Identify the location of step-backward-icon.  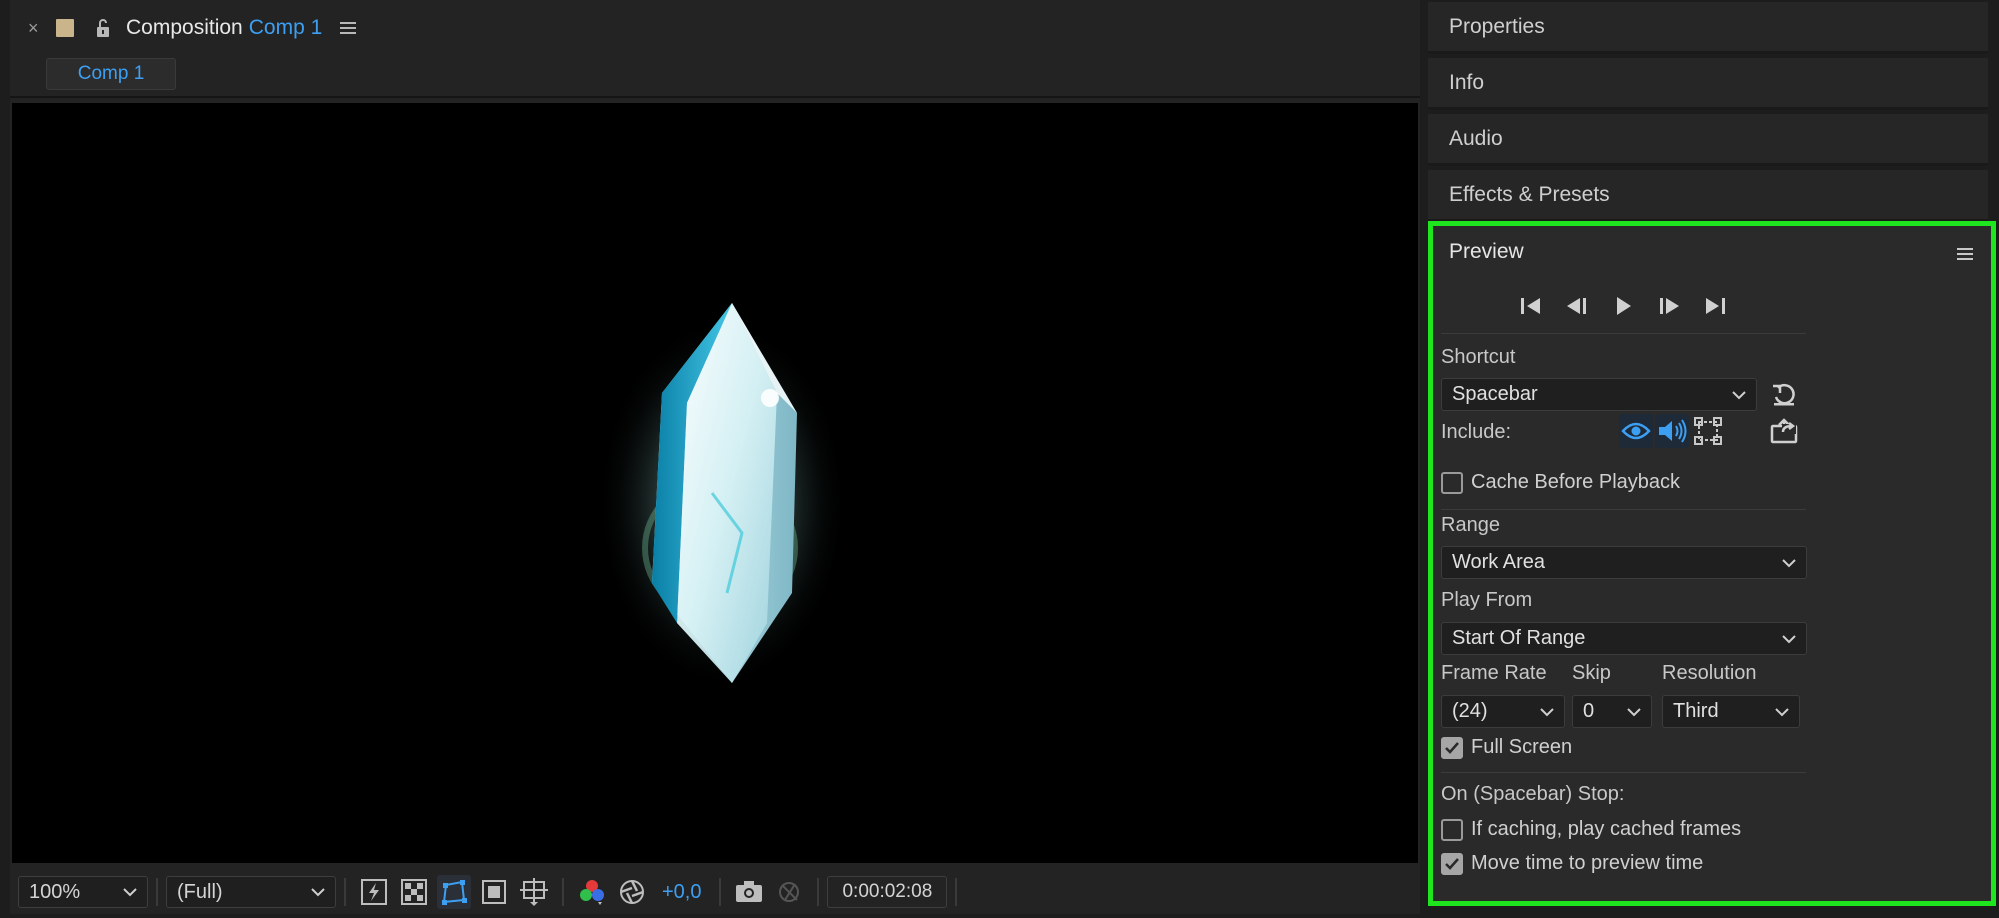
(1576, 306).